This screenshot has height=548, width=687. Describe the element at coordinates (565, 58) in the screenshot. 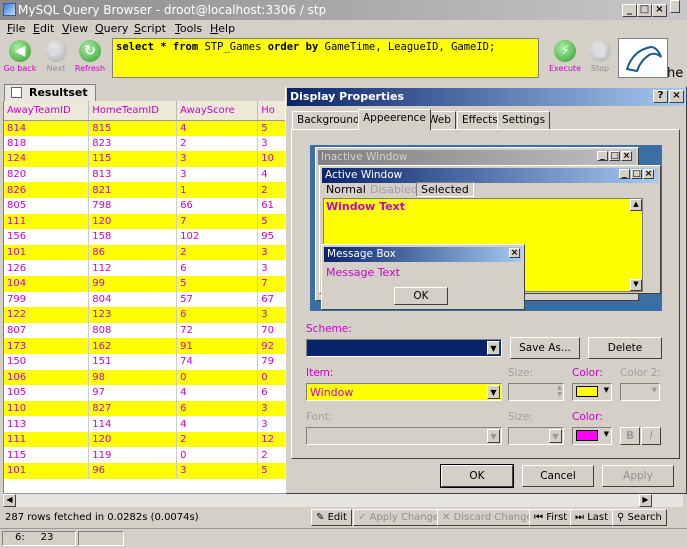

I see `execute-button: ⚡ Execute` at that location.